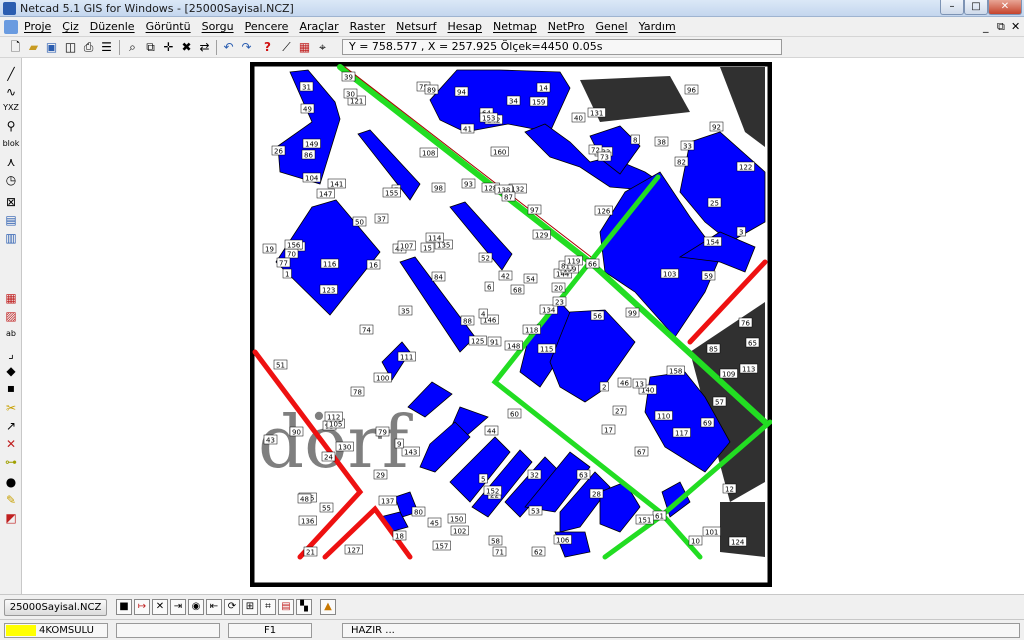 The height and width of the screenshot is (640, 1024). Describe the element at coordinates (513, 102) in the screenshot. I see `point-label: 34` at that location.